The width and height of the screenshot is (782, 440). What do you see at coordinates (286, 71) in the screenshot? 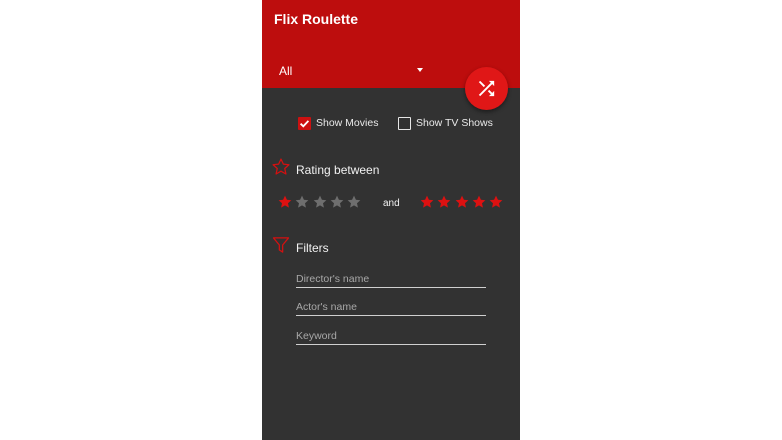
I see `type-dropdown-value: All` at bounding box center [286, 71].